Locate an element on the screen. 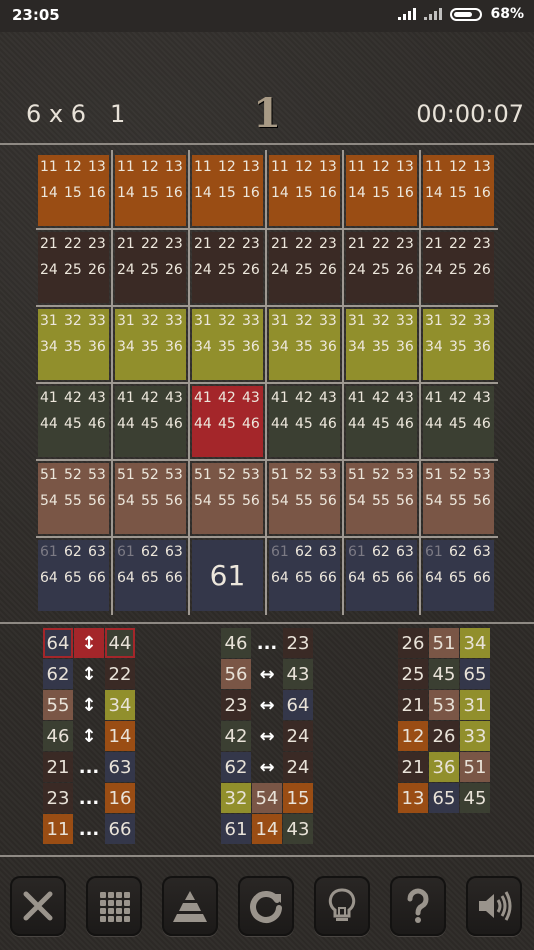 The width and height of the screenshot is (534, 950). pyramid-button is located at coordinates (190, 906).